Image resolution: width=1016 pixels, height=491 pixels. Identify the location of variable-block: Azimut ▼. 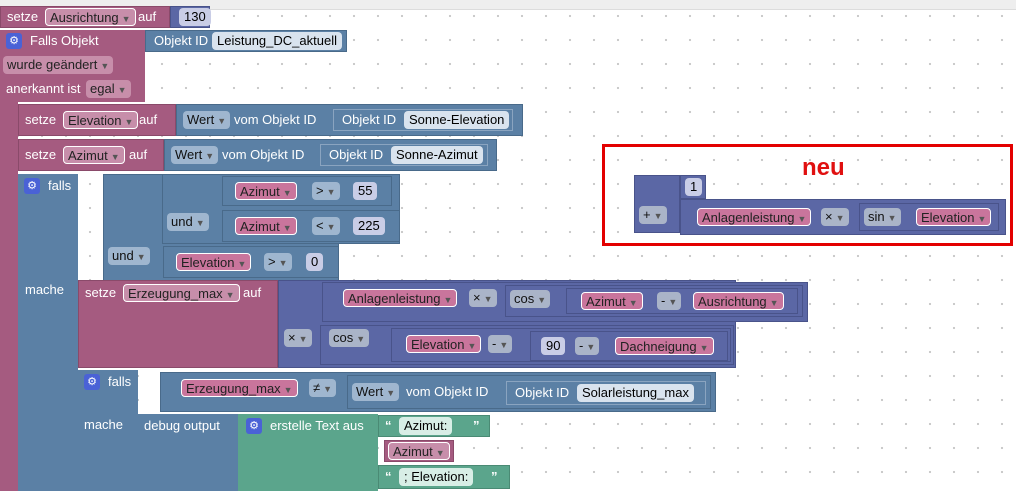
(419, 451).